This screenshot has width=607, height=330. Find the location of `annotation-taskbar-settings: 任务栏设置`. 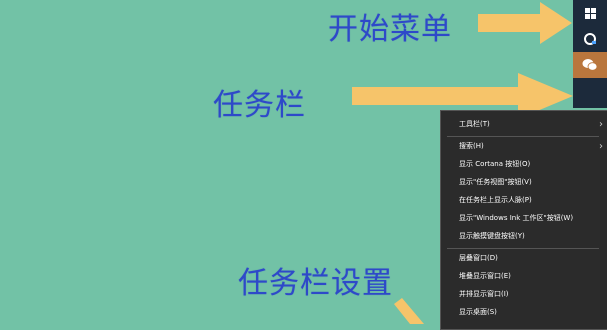

annotation-taskbar-settings: 任务栏设置 is located at coordinates (315, 283).